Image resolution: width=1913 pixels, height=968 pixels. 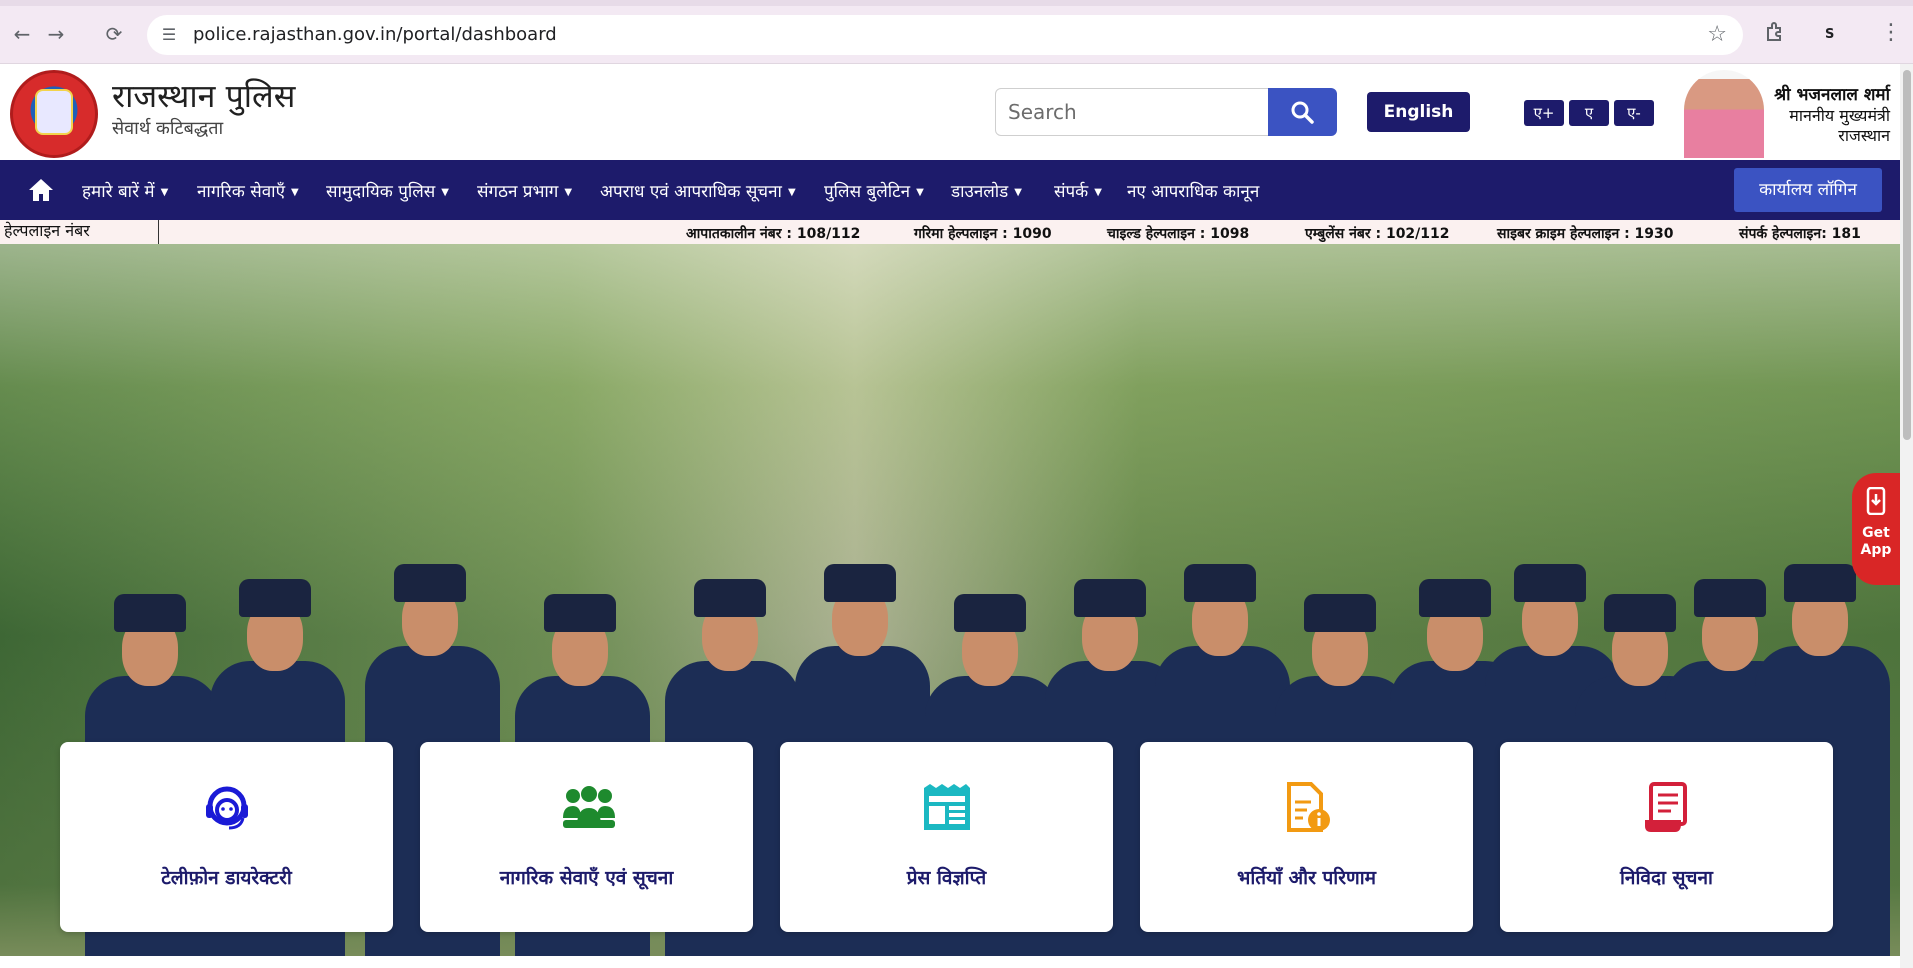 I want to click on helpline-garima: गरिमा हेल्पलाइन : 1090, so click(x=983, y=233).